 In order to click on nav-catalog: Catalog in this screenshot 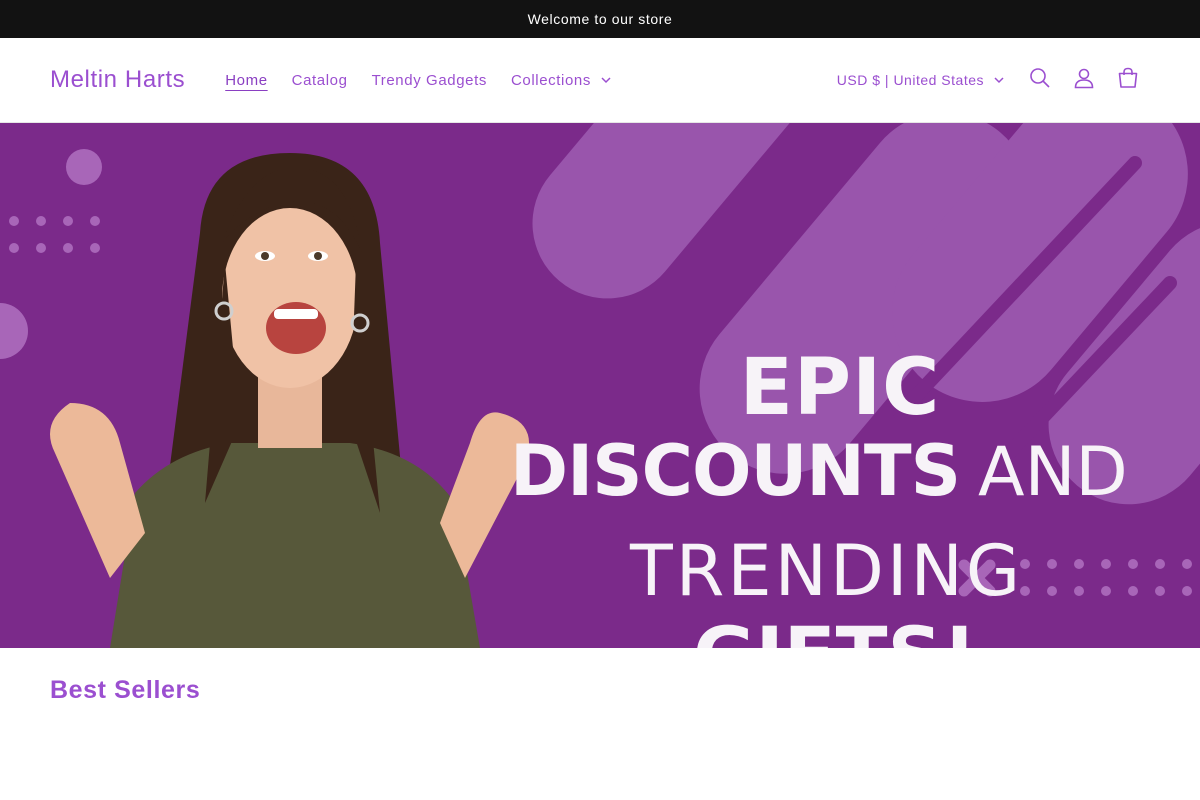, I will do `click(320, 80)`.